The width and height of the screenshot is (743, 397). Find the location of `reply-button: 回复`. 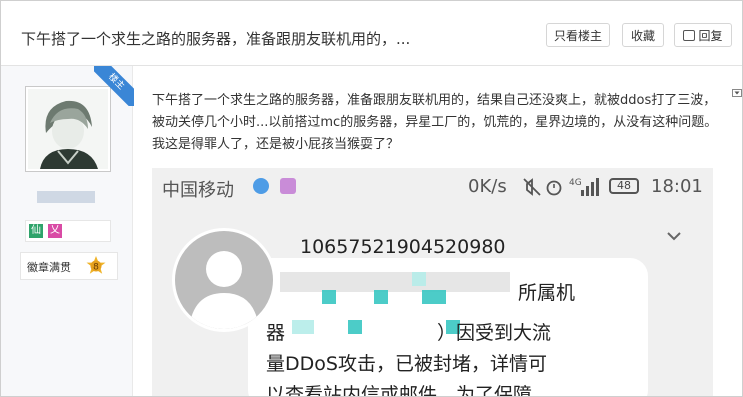

reply-button: 回复 is located at coordinates (703, 35).